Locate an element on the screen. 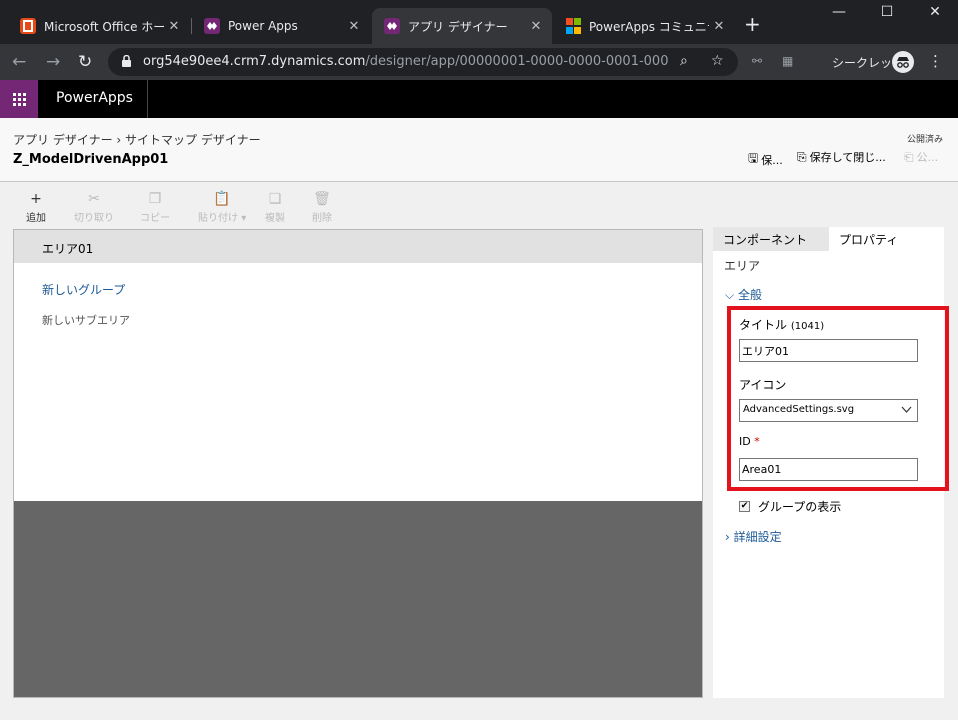 The height and width of the screenshot is (720, 958). new-tab-button: + is located at coordinates (752, 24).